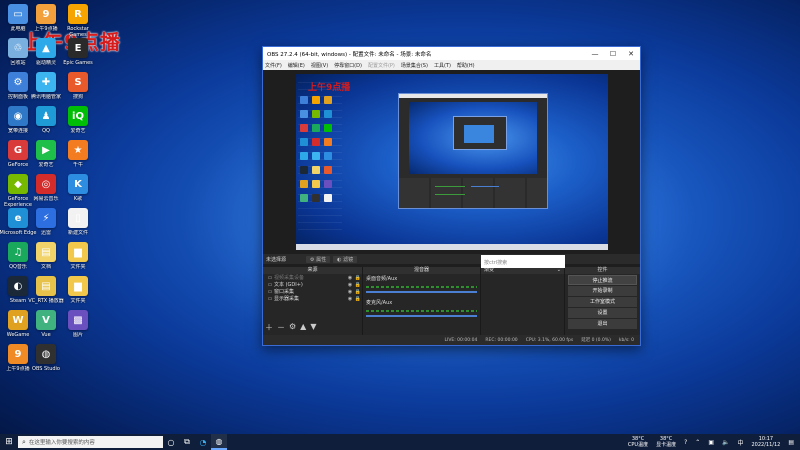 The width and height of the screenshot is (800, 450). What do you see at coordinates (18, 286) in the screenshot?
I see `app-icon: ◐` at bounding box center [18, 286].